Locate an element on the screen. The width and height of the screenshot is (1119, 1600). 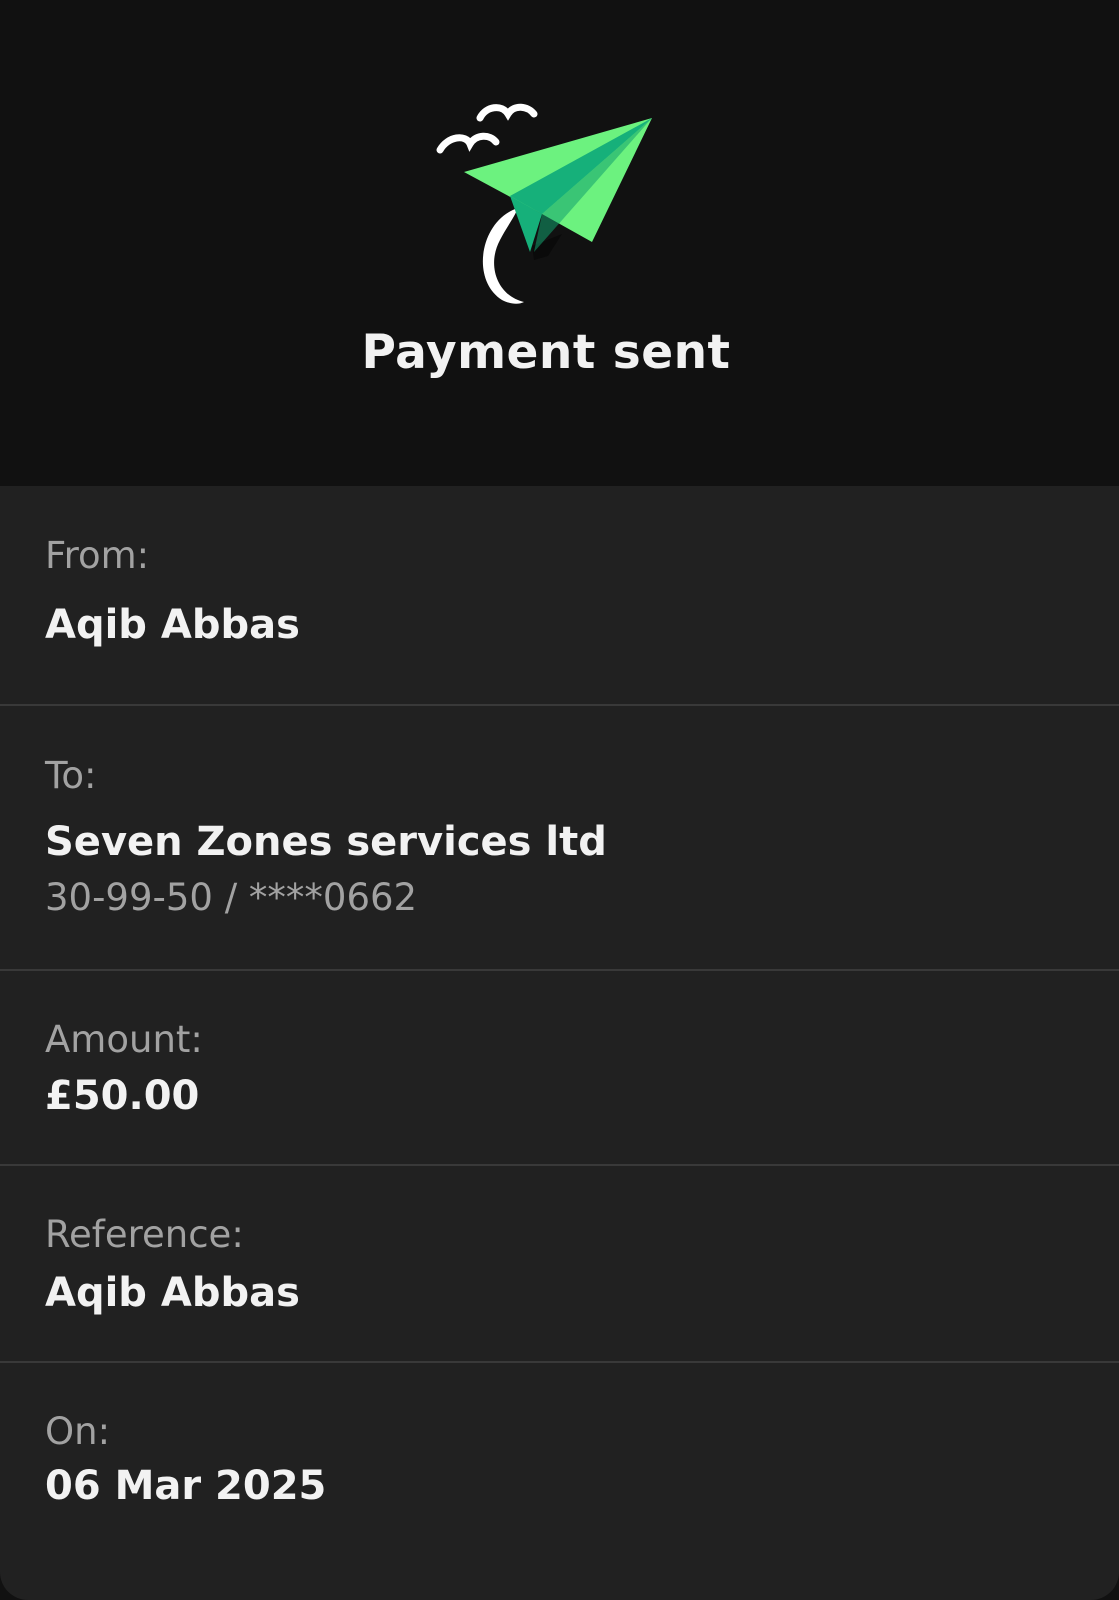
from-row: From: Aqib Abbas is located at coordinates (559, 596).